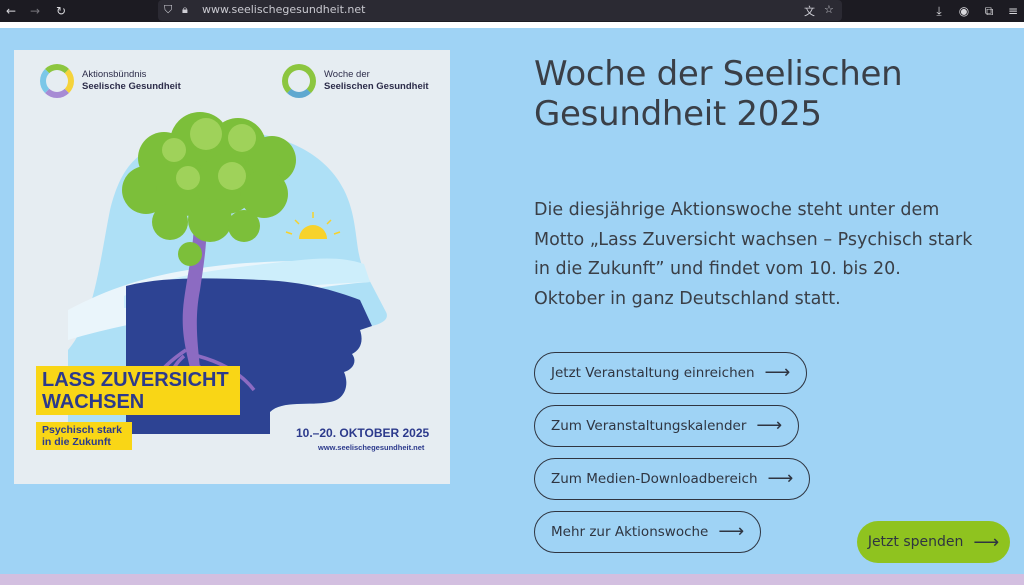 The width and height of the screenshot is (1024, 585). What do you see at coordinates (939, 11) in the screenshot?
I see `download-icon: ⤓` at bounding box center [939, 11].